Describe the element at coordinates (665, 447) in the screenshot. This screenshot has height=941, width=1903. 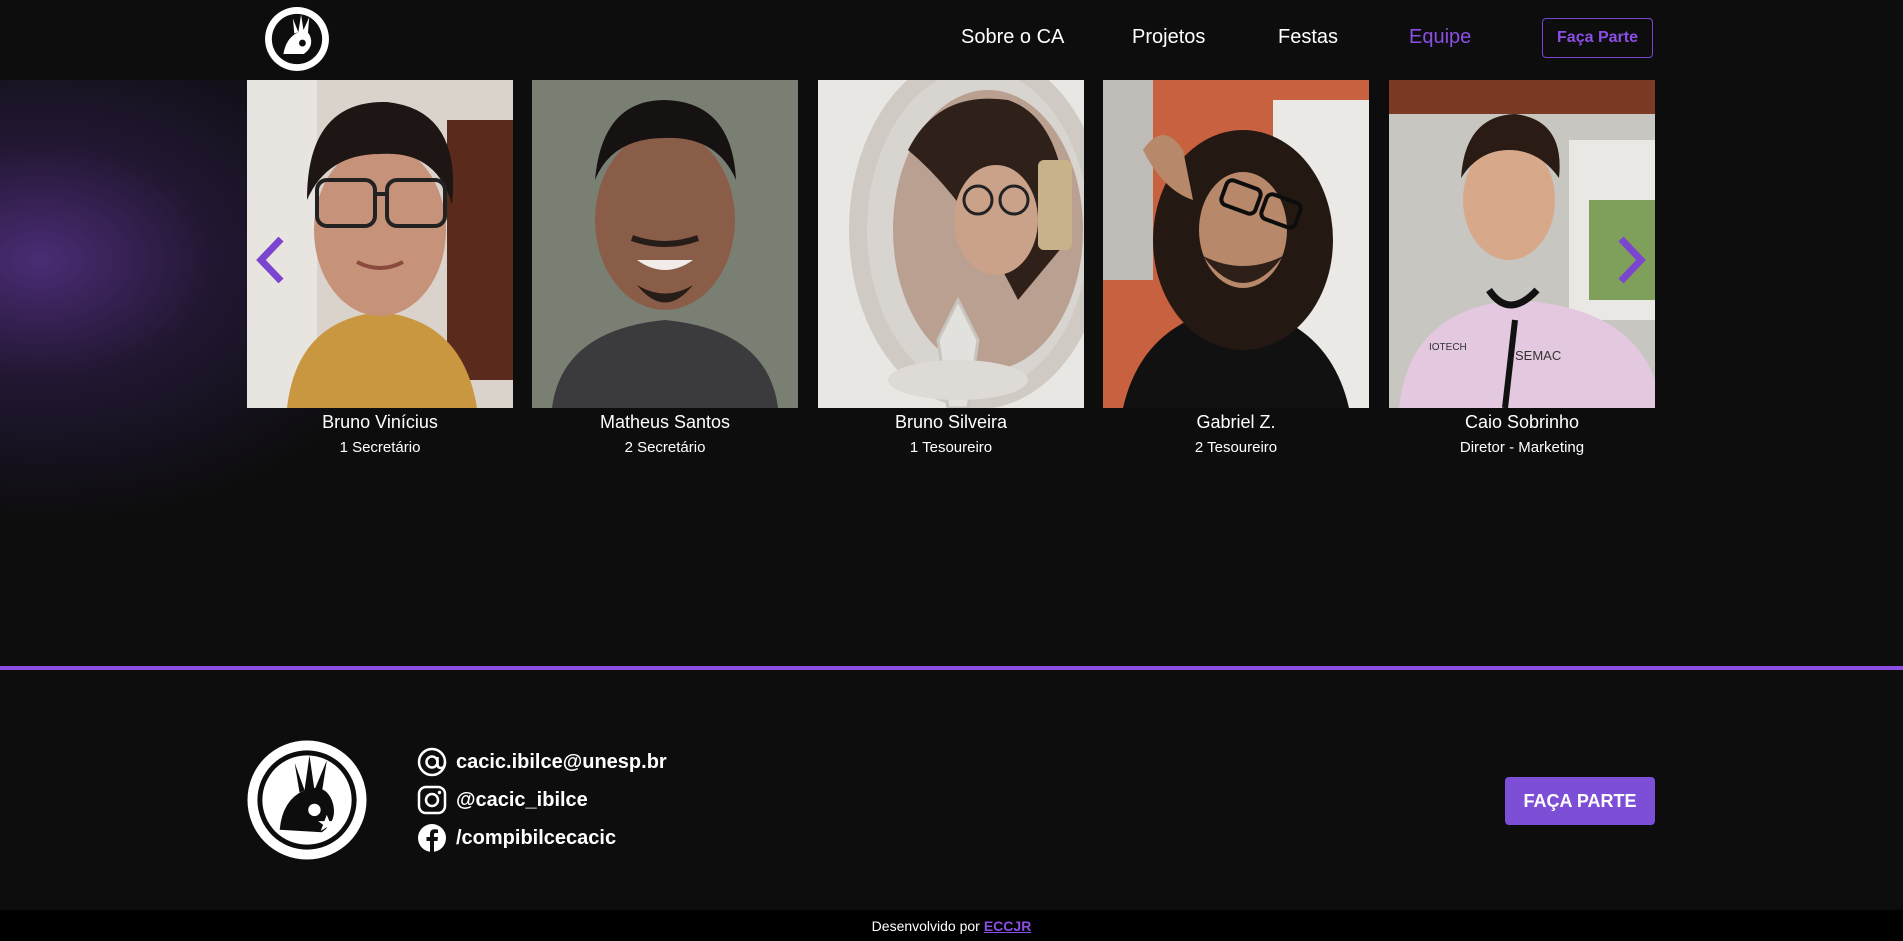
I see `member-role: 2 Secretário` at that location.